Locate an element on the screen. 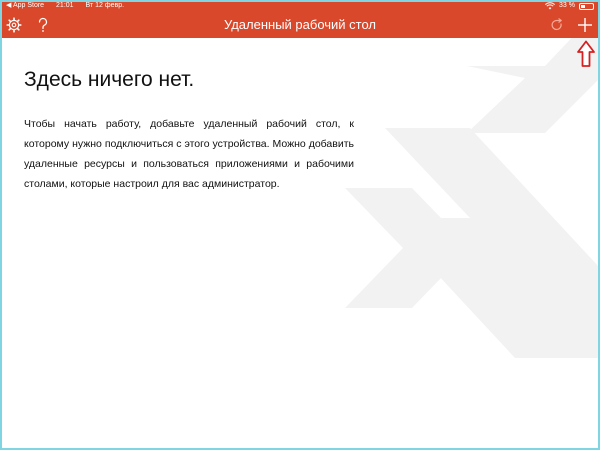  gear-icon is located at coordinates (14, 25).